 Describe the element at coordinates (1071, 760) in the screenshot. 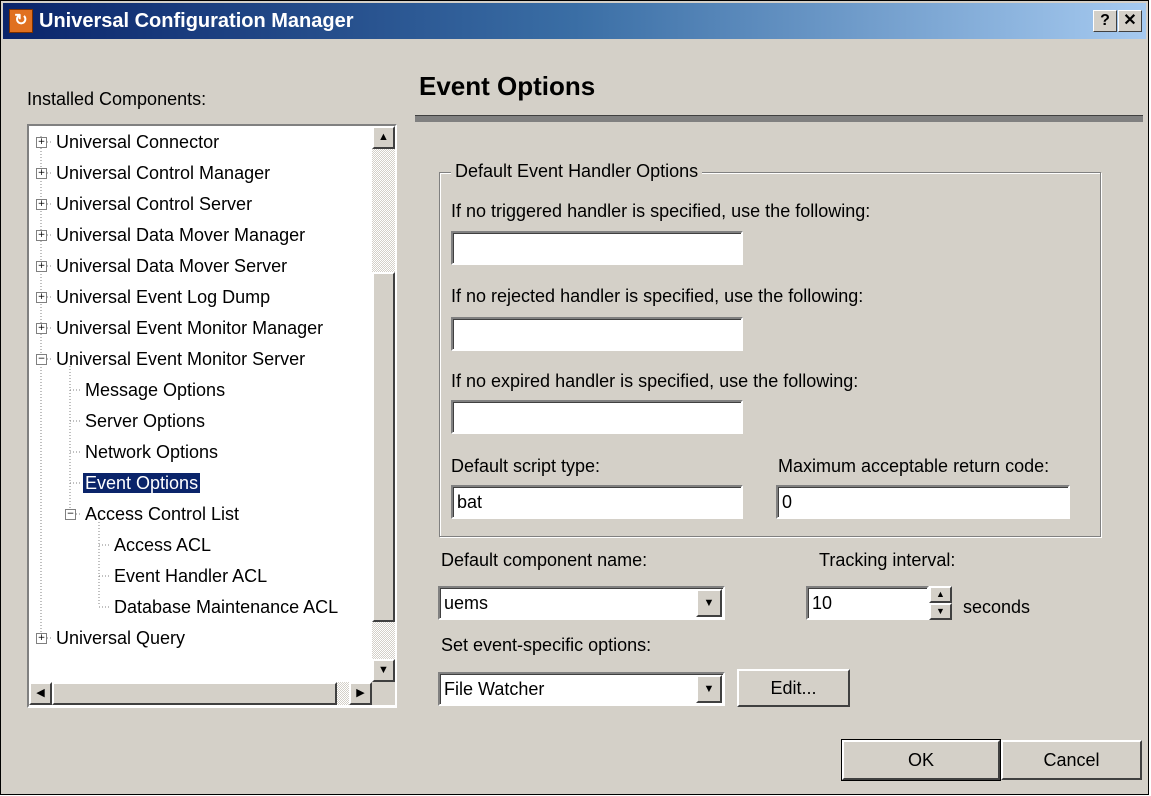

I see `cancel-button: Cancel` at that location.